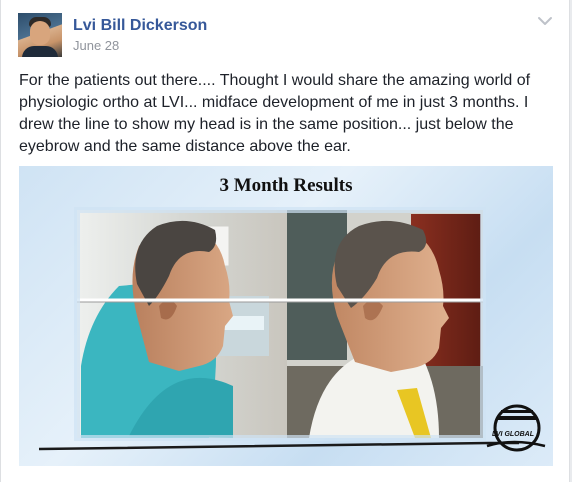  Describe the element at coordinates (545, 21) in the screenshot. I see `chevron-down-icon` at that location.